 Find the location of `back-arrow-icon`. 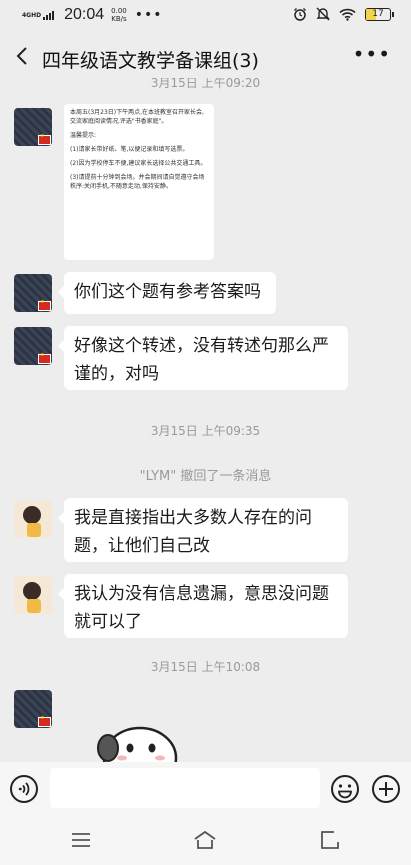

back-arrow-icon is located at coordinates (23, 56).